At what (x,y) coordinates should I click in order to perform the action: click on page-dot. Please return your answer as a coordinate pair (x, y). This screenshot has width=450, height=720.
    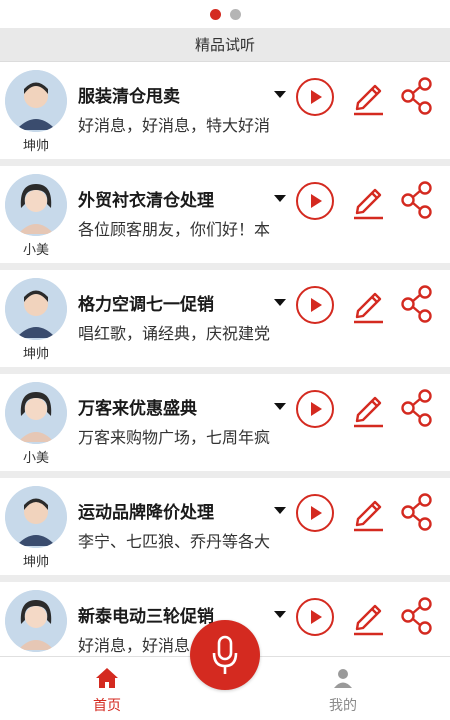
    Looking at the image, I should click on (235, 14).